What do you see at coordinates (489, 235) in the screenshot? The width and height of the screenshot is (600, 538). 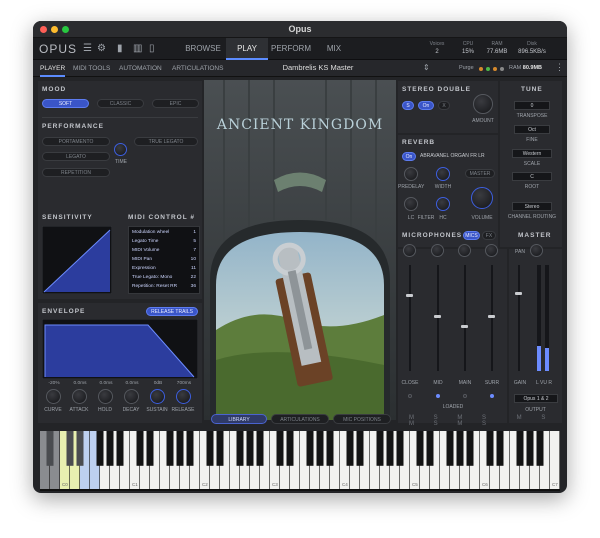 I see `fx-tab: FX` at bounding box center [489, 235].